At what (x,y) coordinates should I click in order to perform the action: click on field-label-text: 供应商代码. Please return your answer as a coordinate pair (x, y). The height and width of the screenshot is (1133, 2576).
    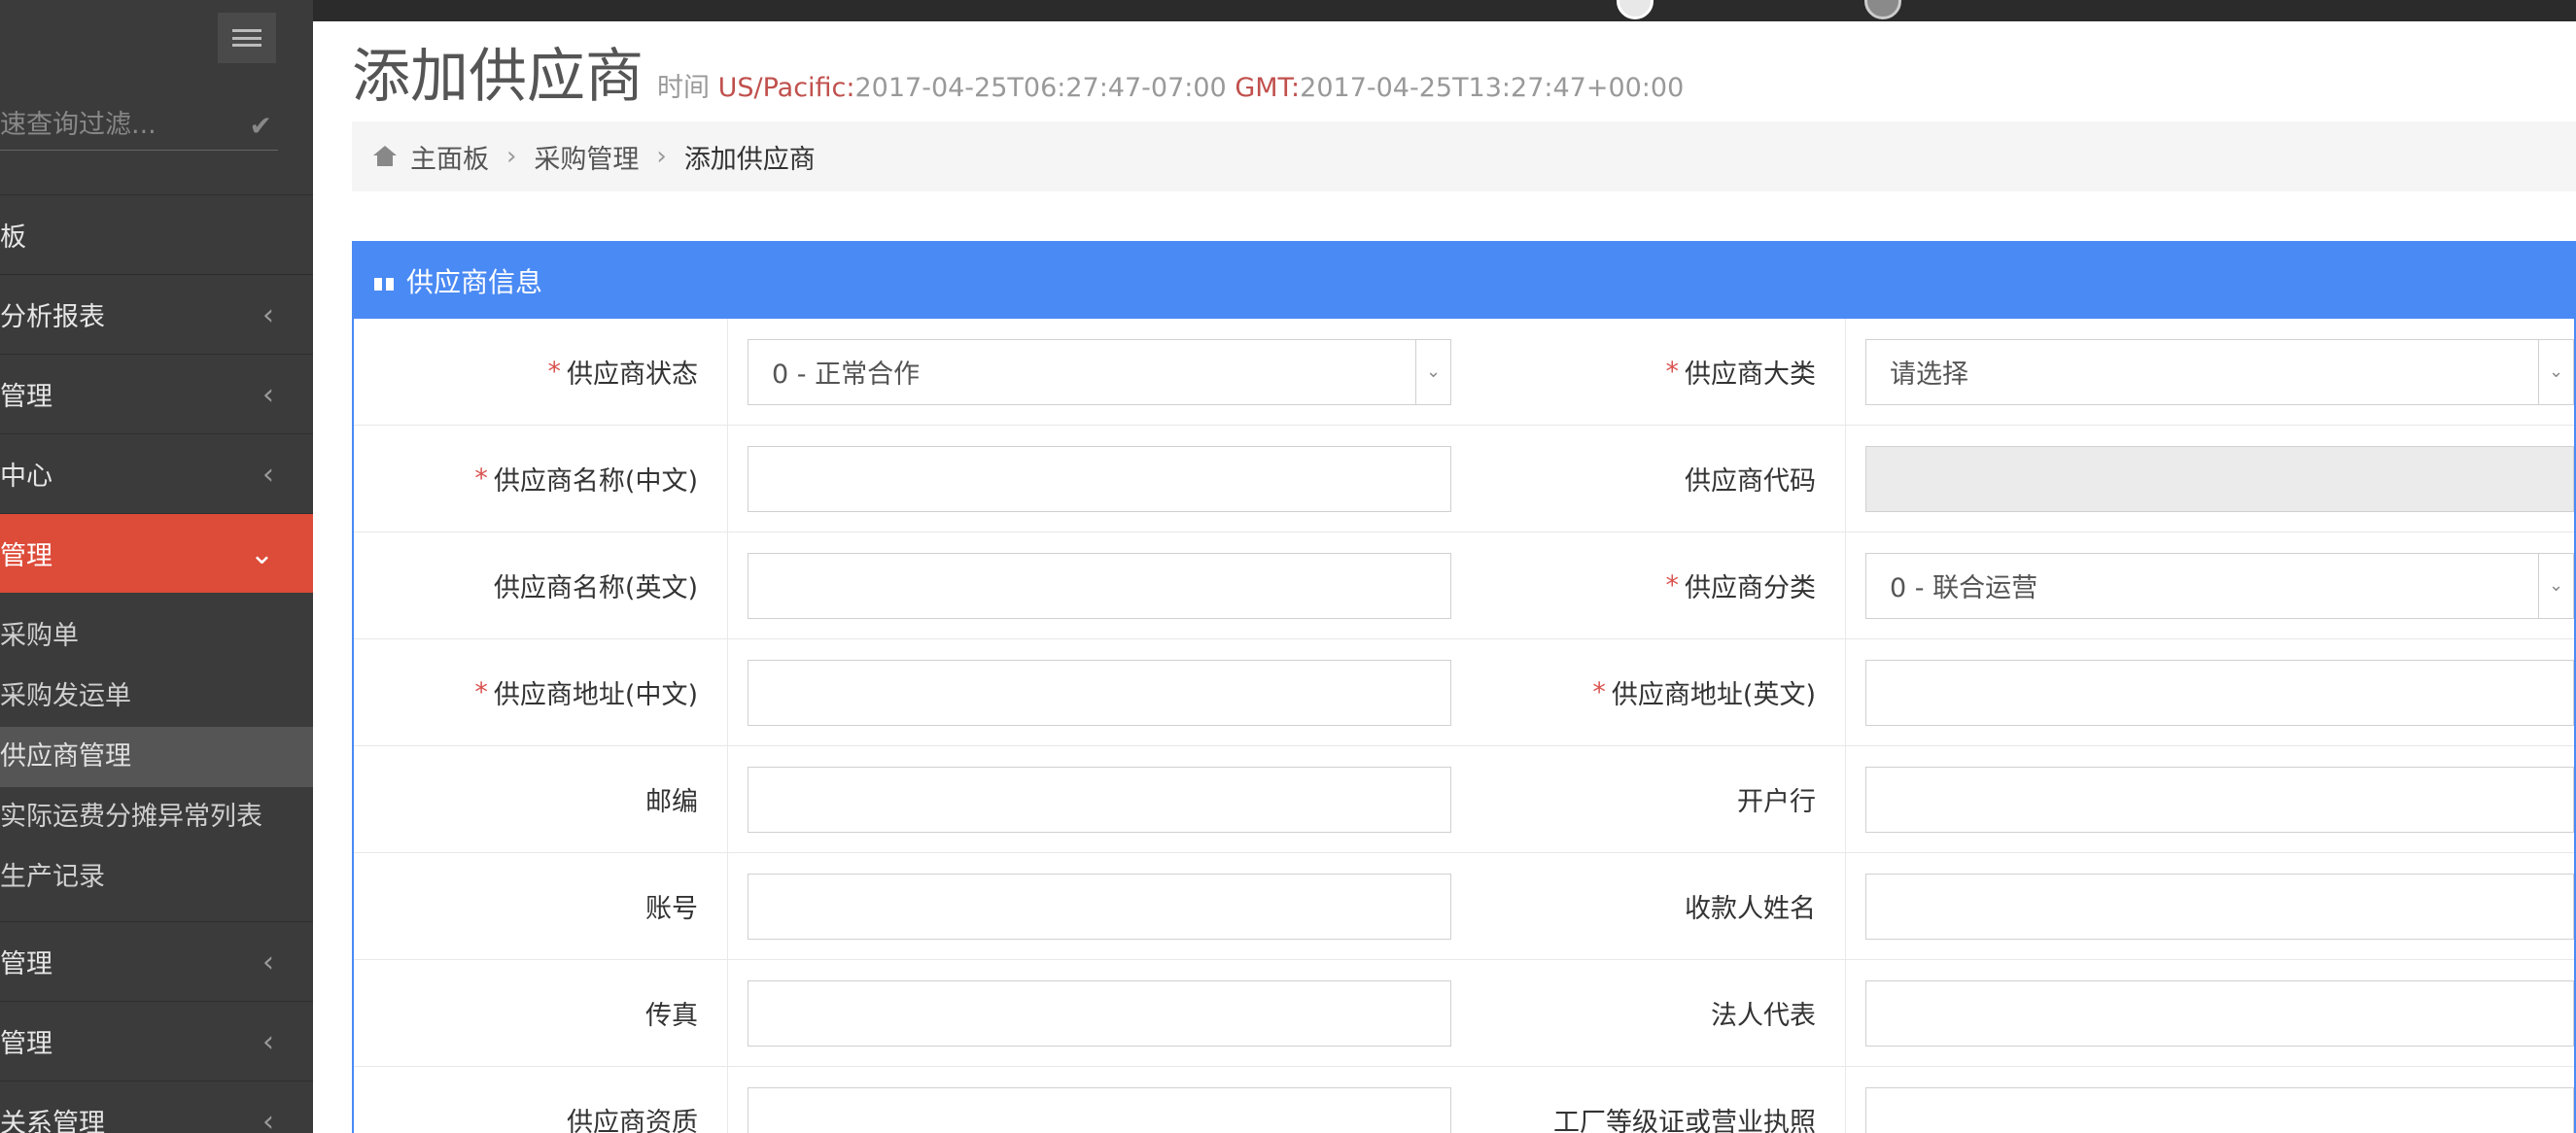
    Looking at the image, I should click on (1750, 481).